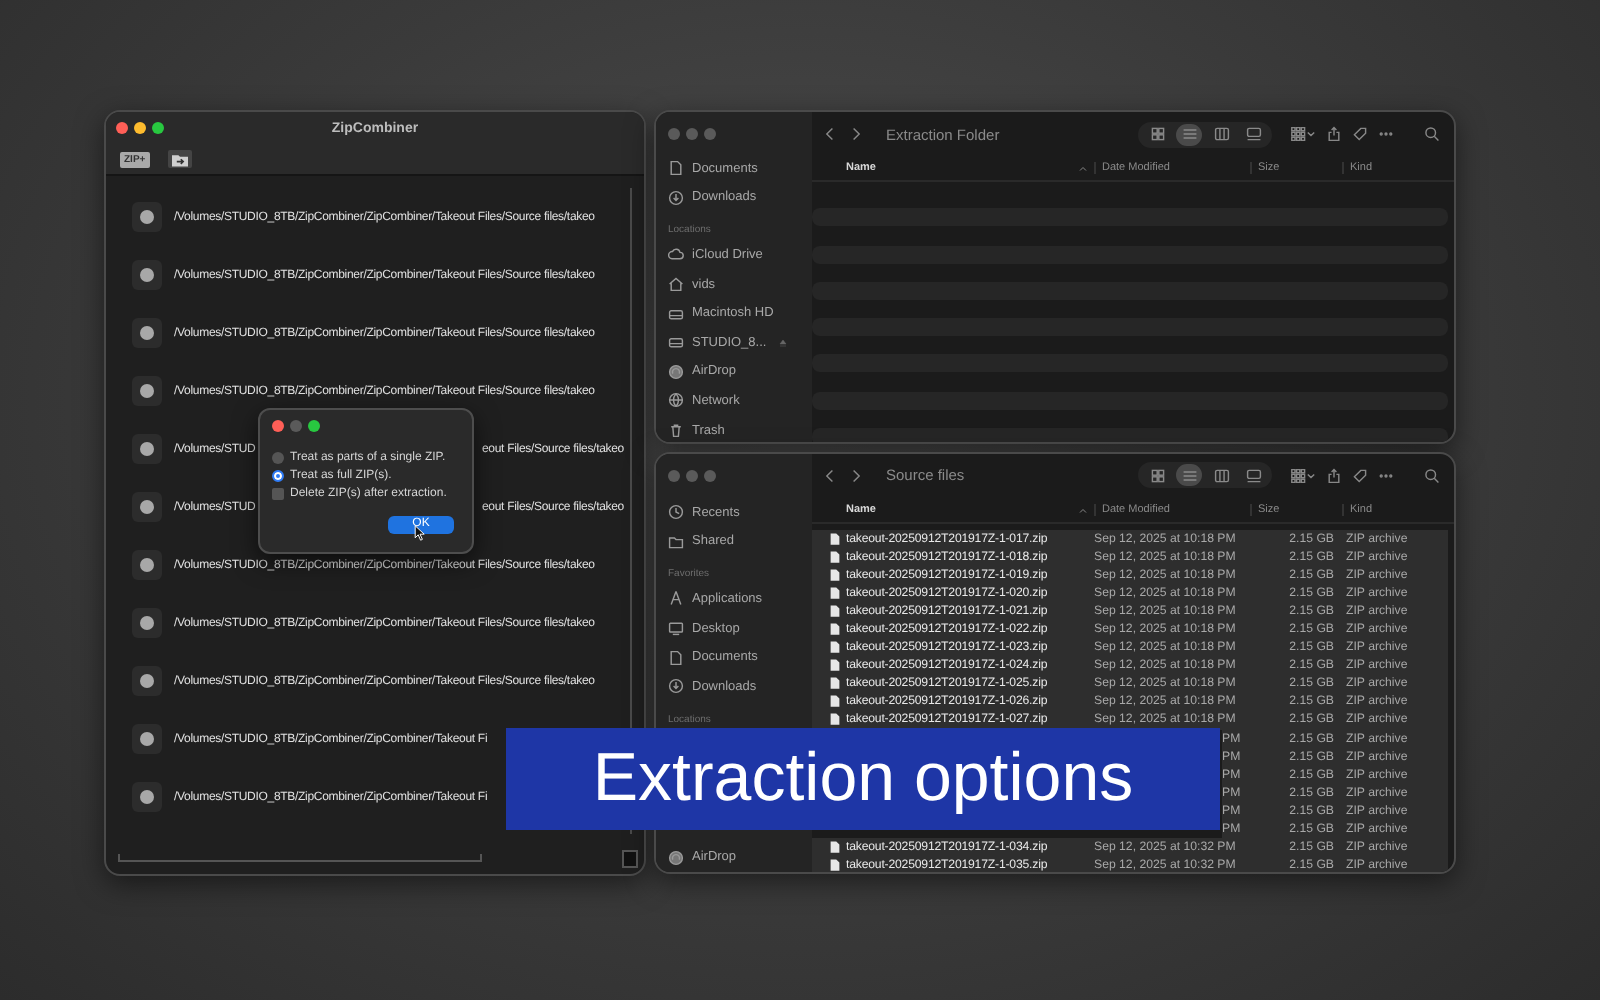 This screenshot has height=1000, width=1600. What do you see at coordinates (676, 254) in the screenshot?
I see `cloud-icon` at bounding box center [676, 254].